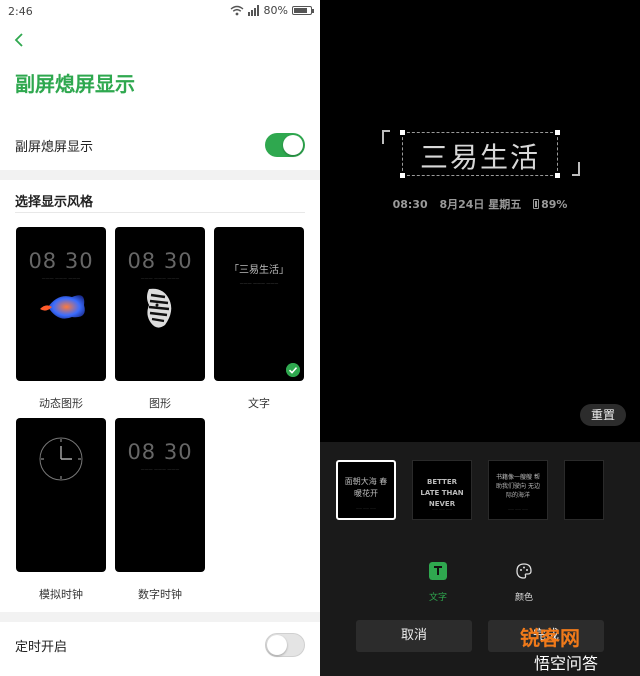 The width and height of the screenshot is (640, 676). I want to click on status-time: 2:46, so click(20, 11).